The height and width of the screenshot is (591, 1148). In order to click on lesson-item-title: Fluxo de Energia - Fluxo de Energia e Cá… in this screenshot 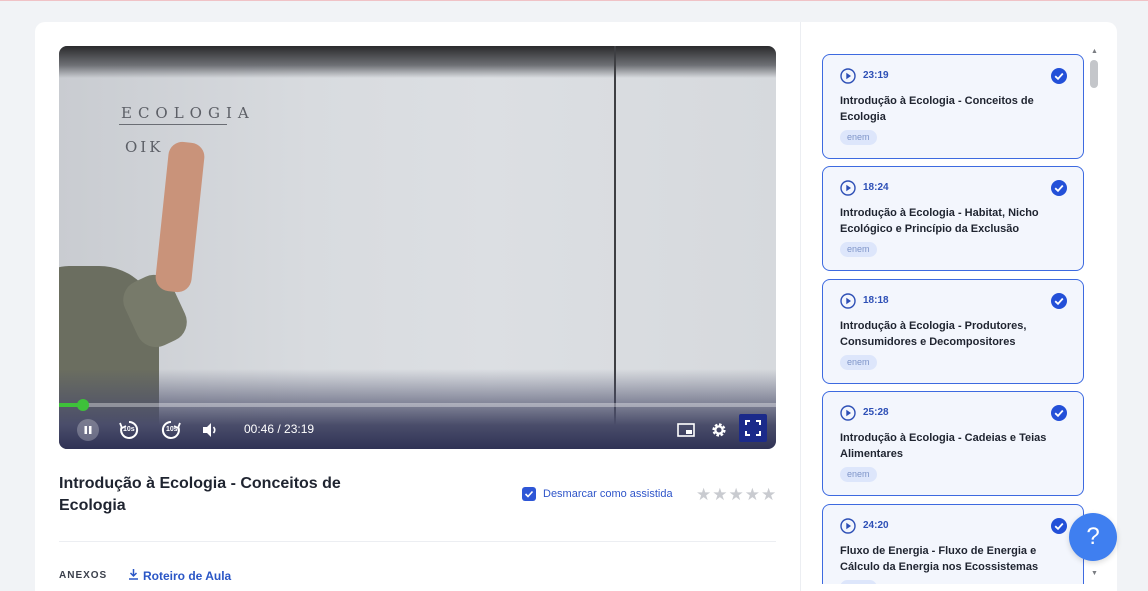, I will do `click(939, 559)`.